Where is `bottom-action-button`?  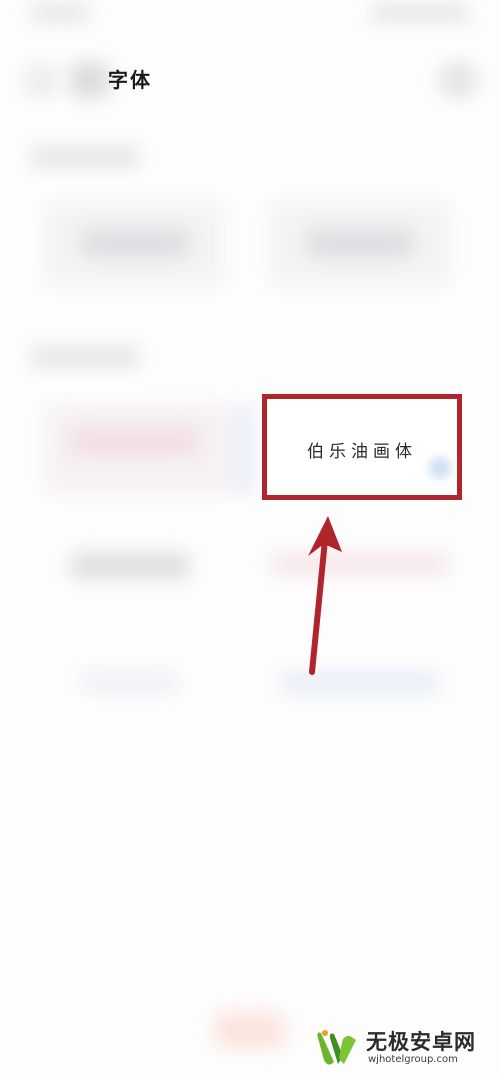 bottom-action-button is located at coordinates (250, 1030).